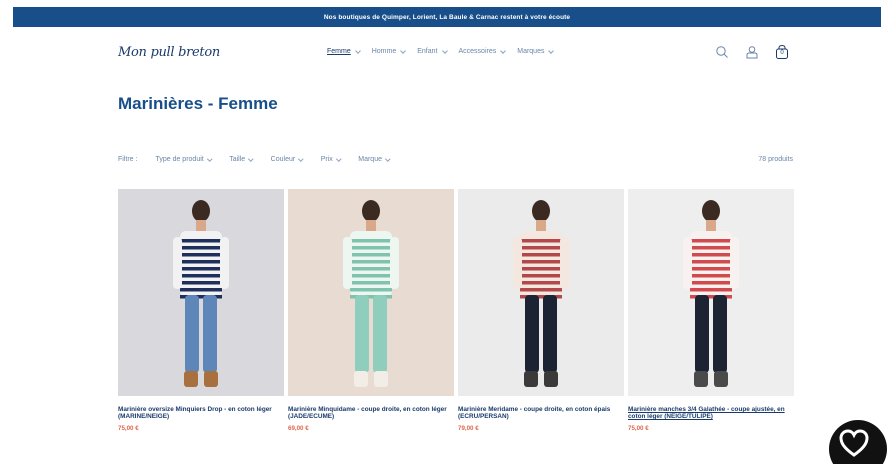 This screenshot has width=894, height=464. I want to click on filter-label: Filtre :, so click(128, 159).